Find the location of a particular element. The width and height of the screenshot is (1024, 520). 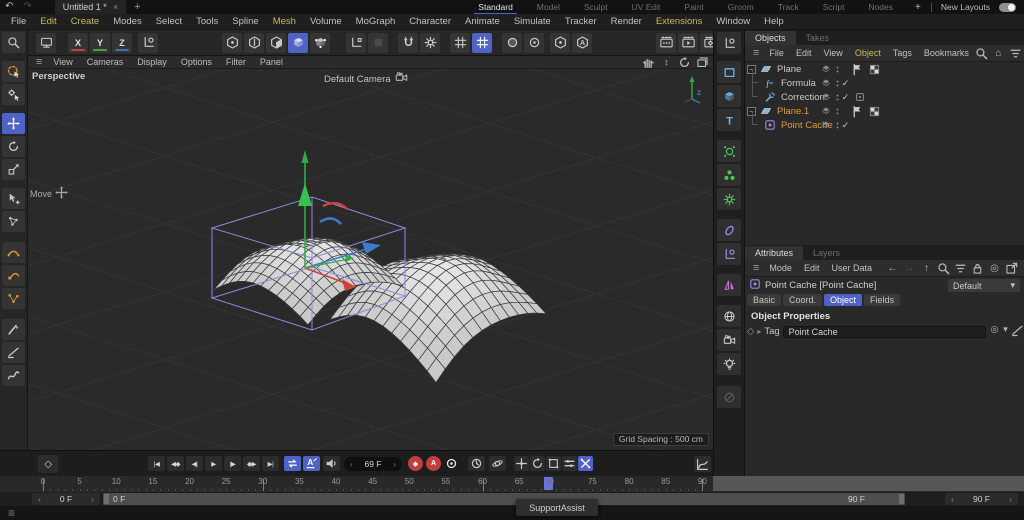

back-icon: ← is located at coordinates (892, 268).